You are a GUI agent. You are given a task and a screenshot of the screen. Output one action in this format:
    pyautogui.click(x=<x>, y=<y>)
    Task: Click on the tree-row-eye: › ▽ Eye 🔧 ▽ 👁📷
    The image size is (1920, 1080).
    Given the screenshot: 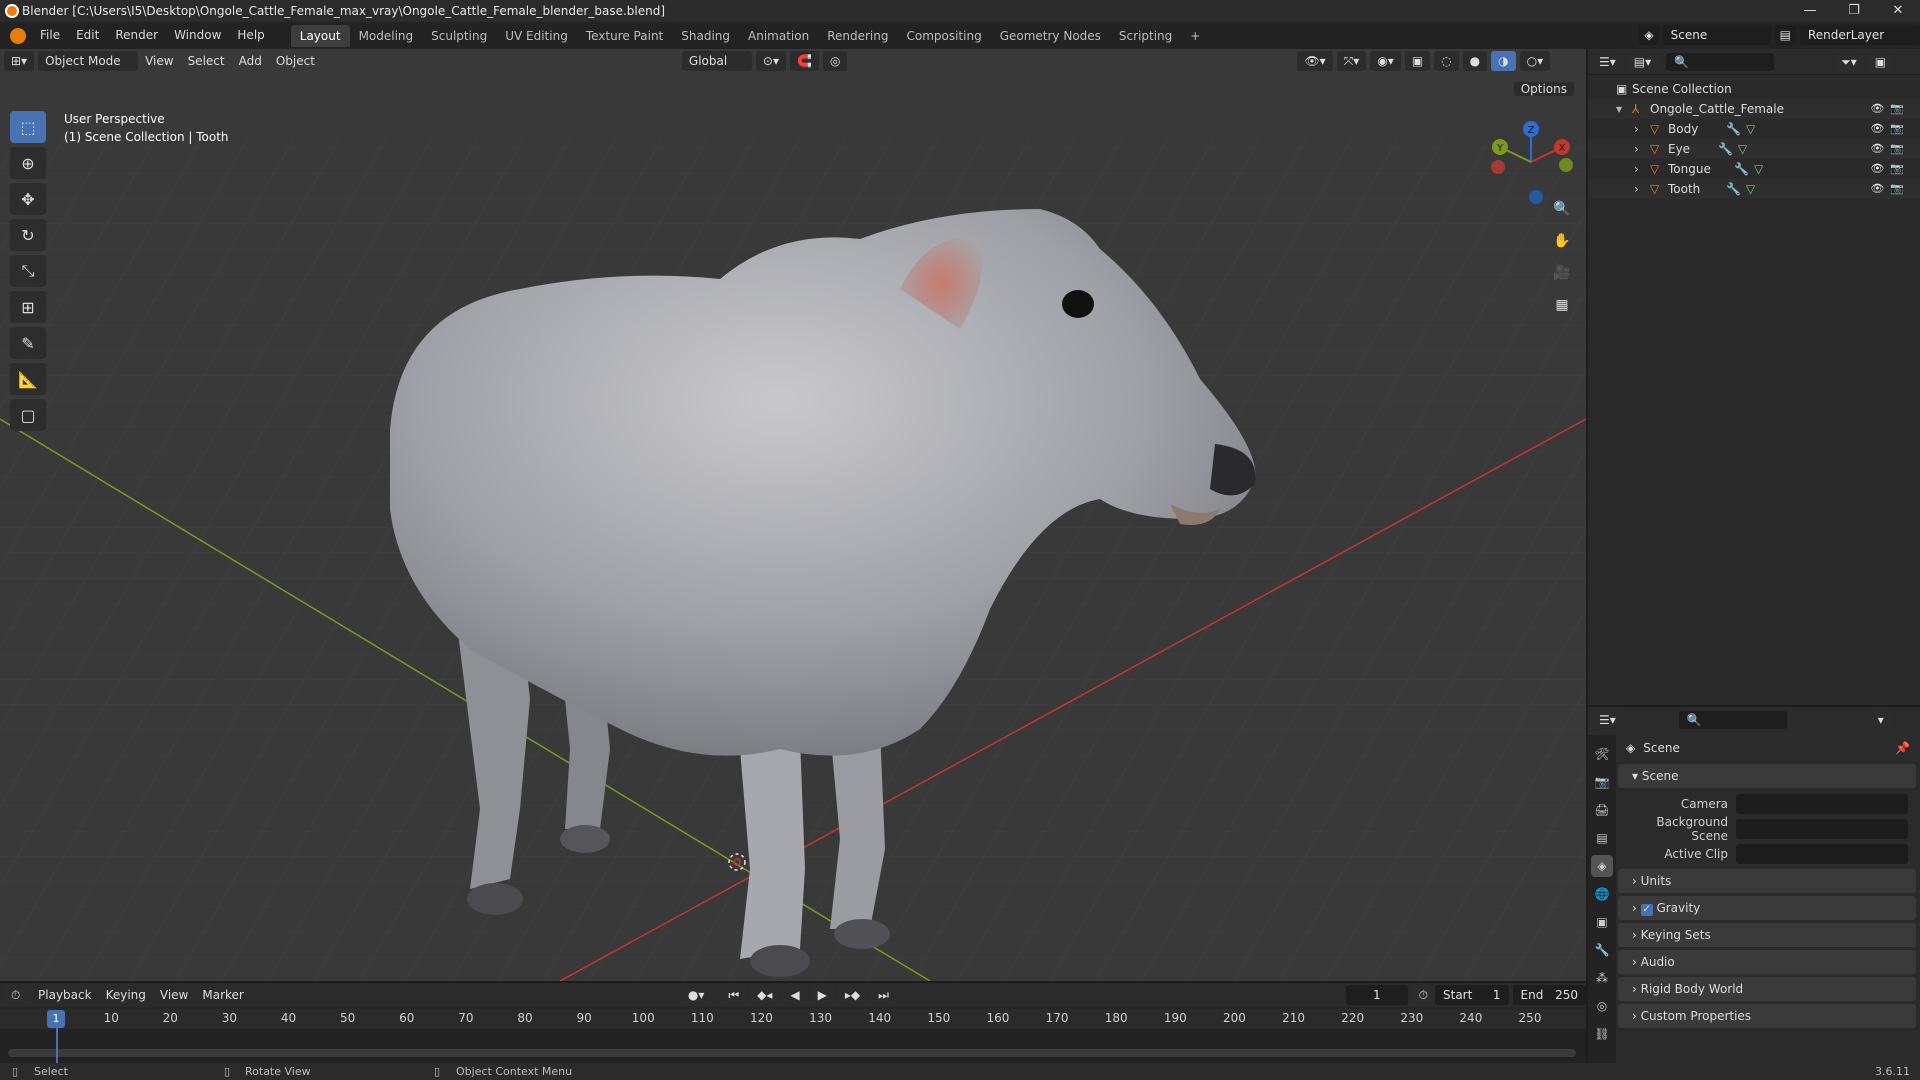 What is the action you would take?
    pyautogui.click(x=1754, y=149)
    